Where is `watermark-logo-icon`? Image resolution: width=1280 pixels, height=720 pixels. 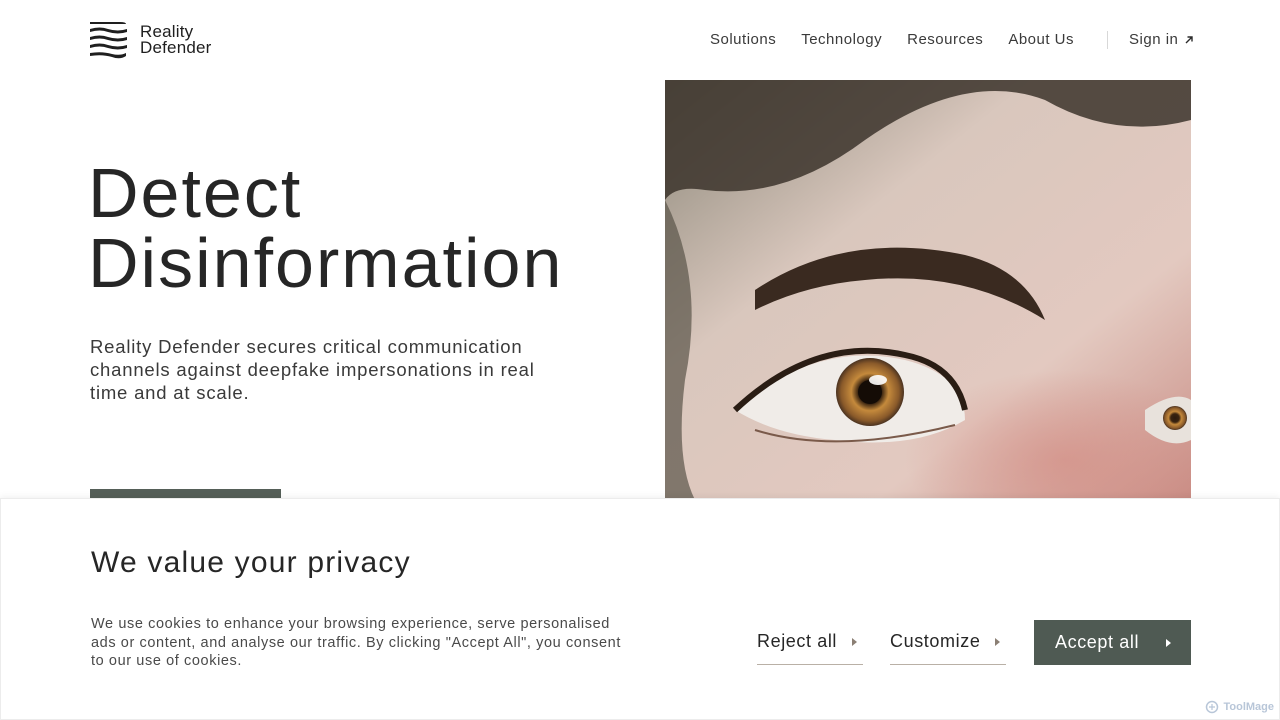
watermark-logo-icon is located at coordinates (1212, 707).